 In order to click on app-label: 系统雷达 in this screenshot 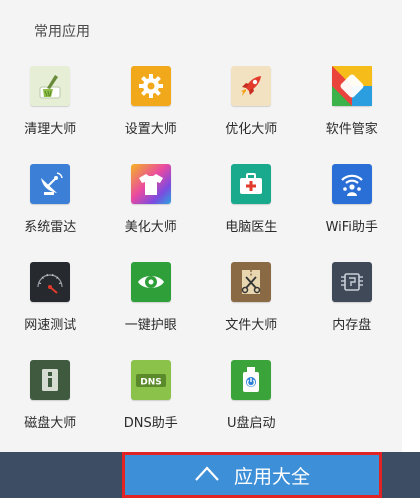, I will do `click(50, 227)`.